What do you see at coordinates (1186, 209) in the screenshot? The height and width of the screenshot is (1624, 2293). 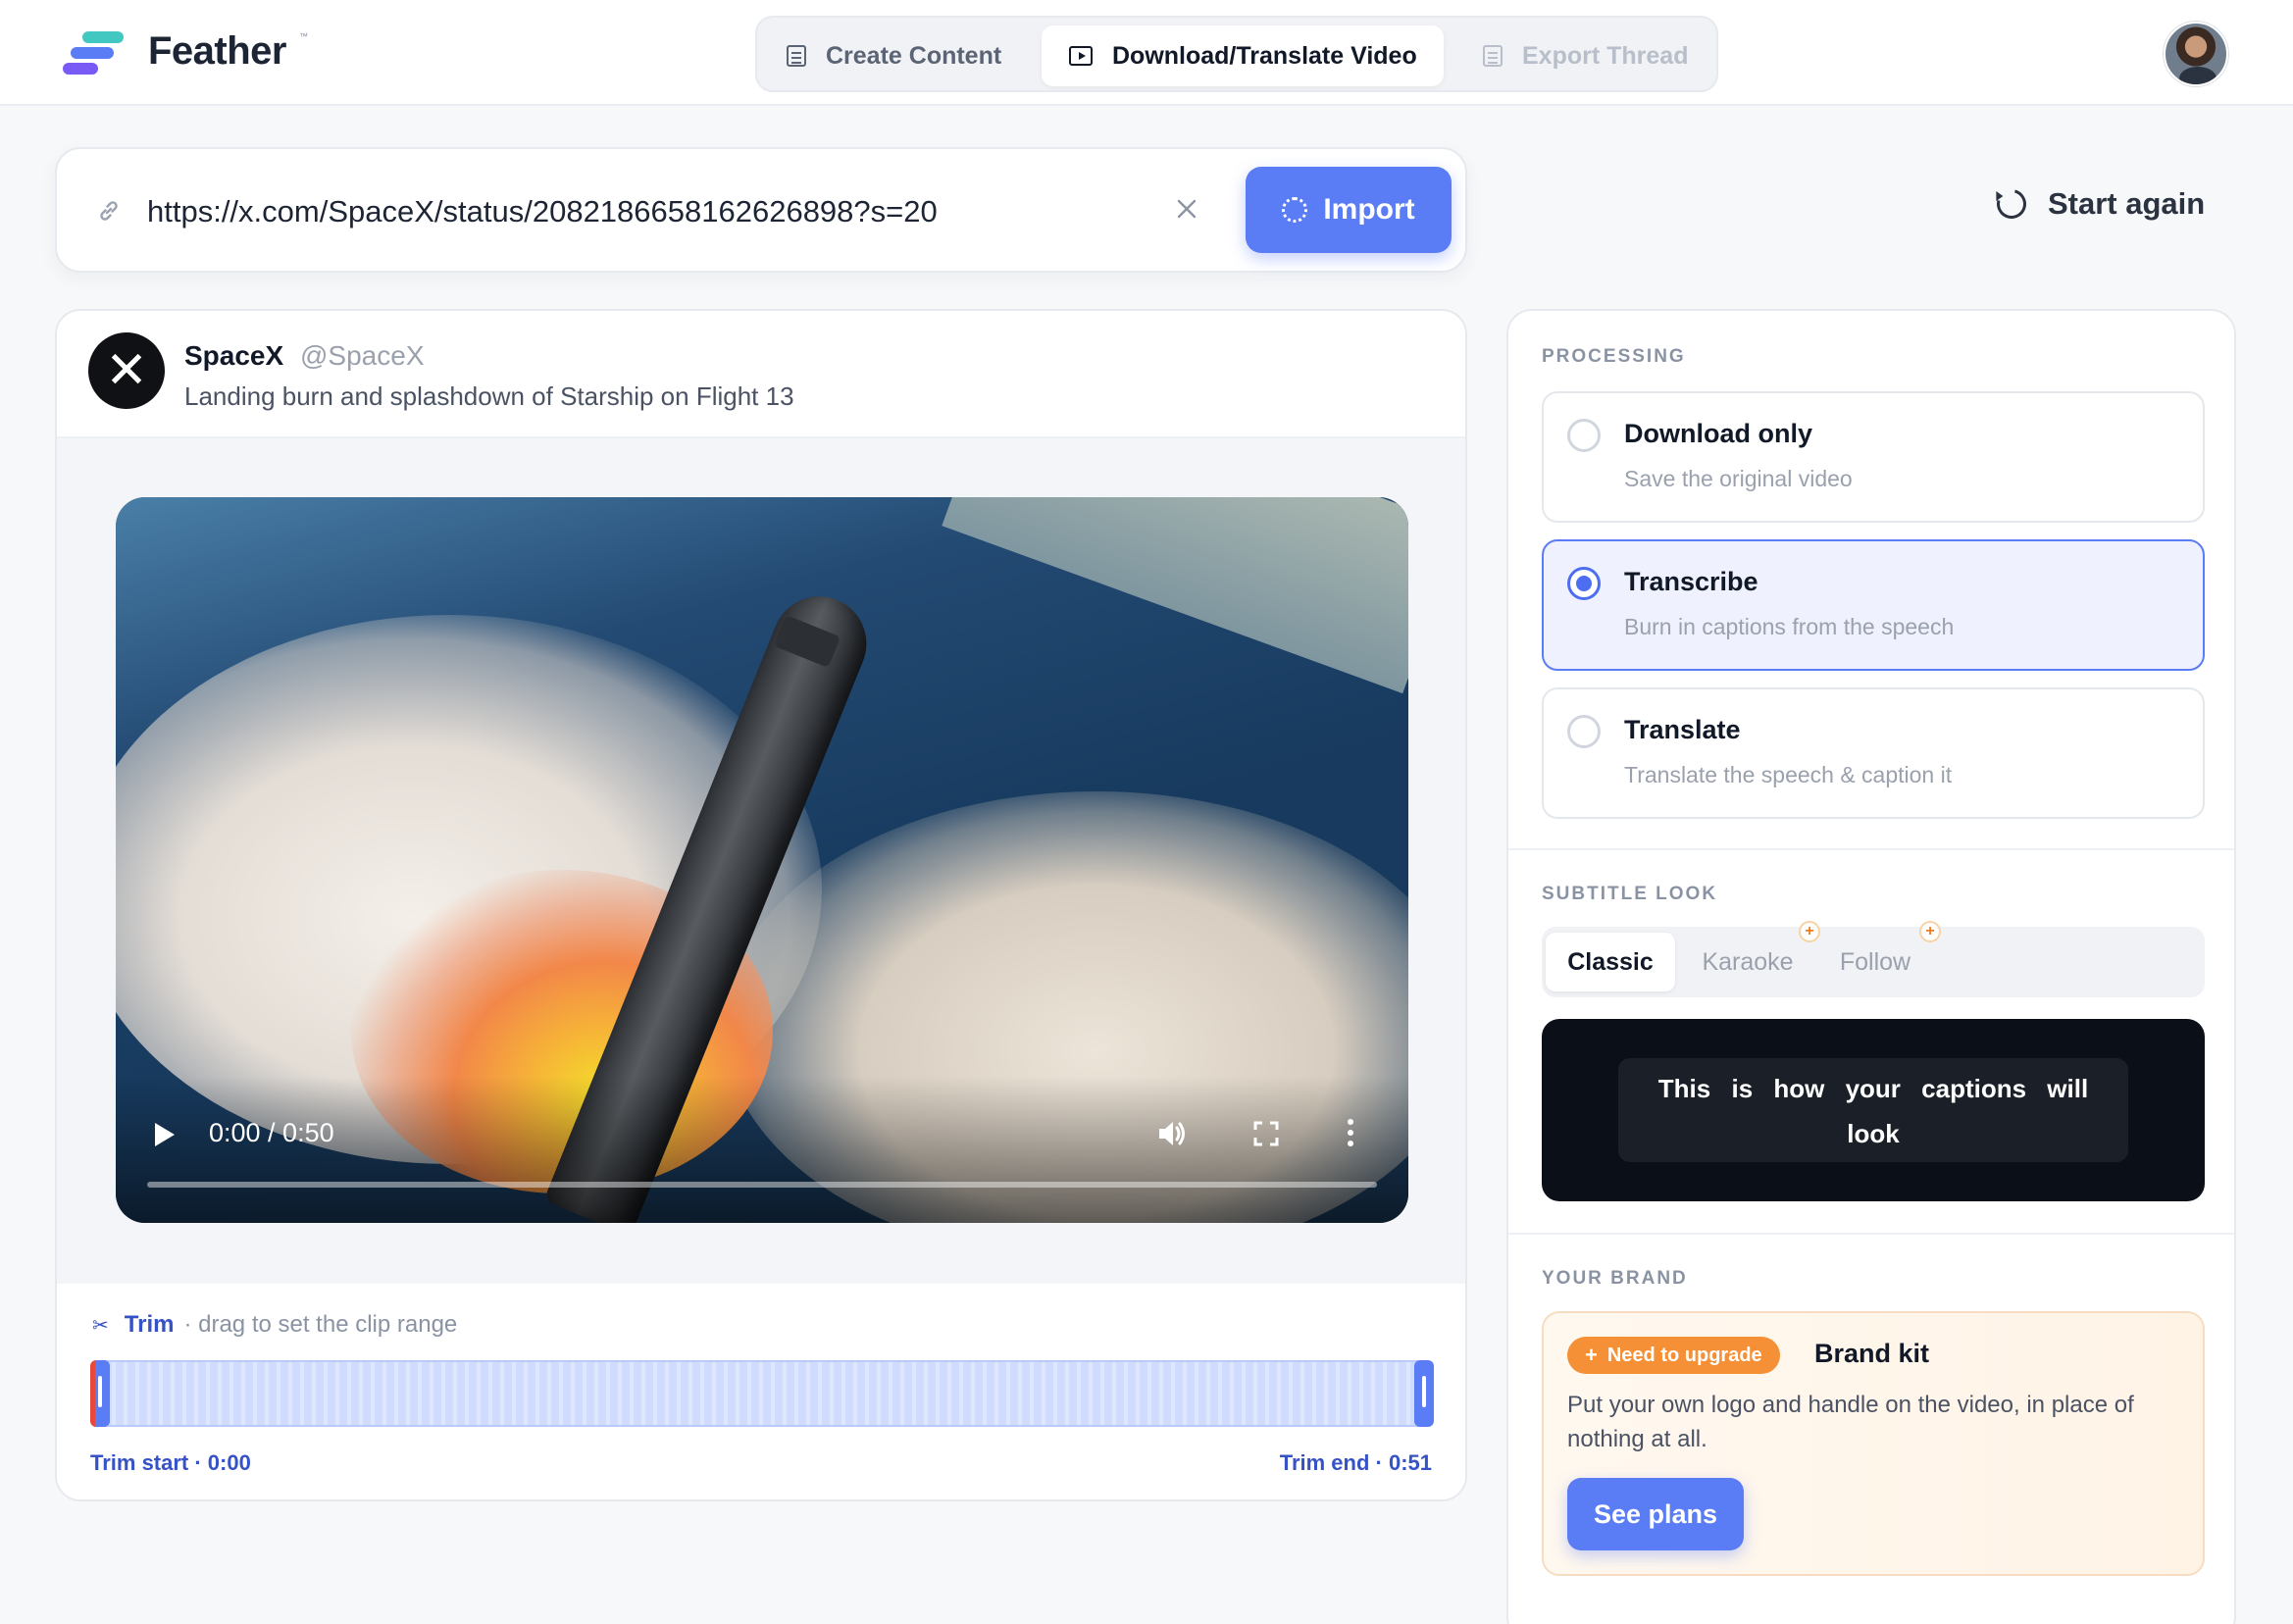 I see `clear-url-icon` at bounding box center [1186, 209].